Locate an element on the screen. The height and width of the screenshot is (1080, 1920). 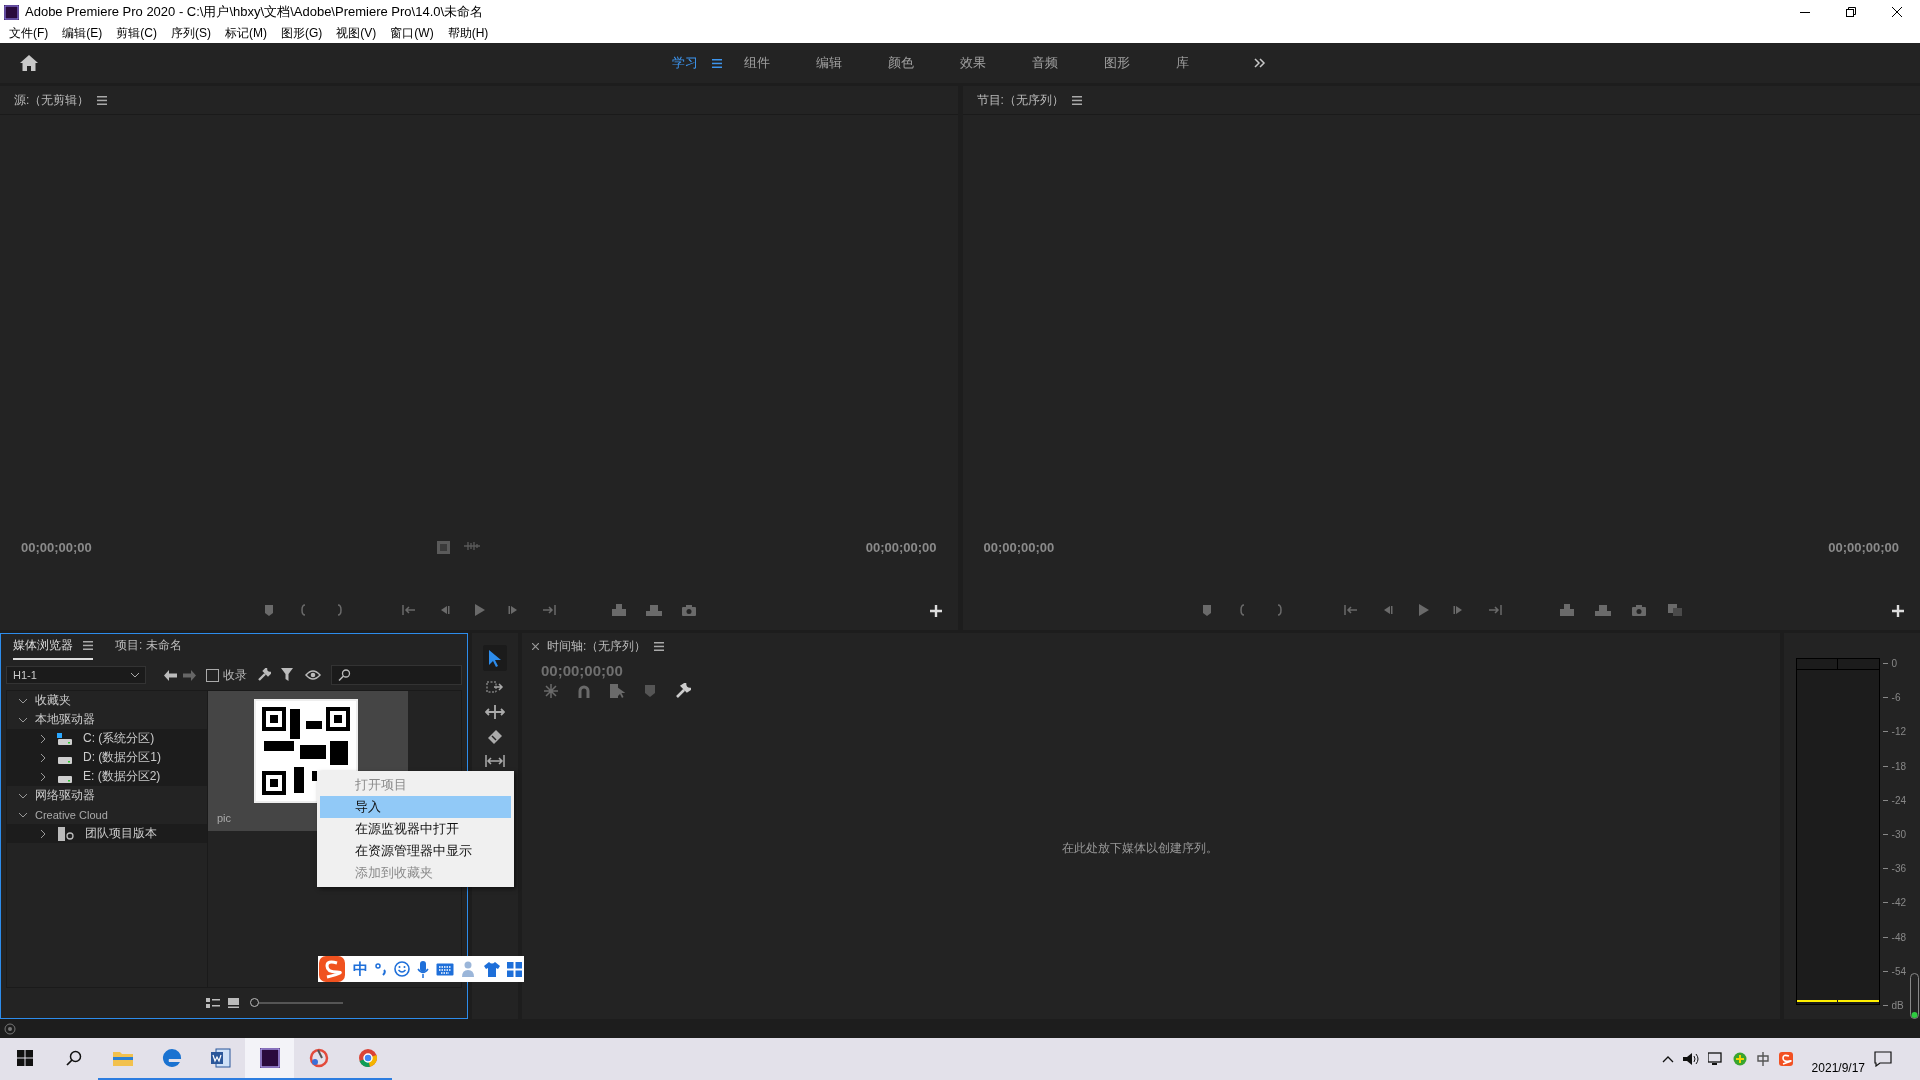
filter-icon is located at coordinates (288, 675).